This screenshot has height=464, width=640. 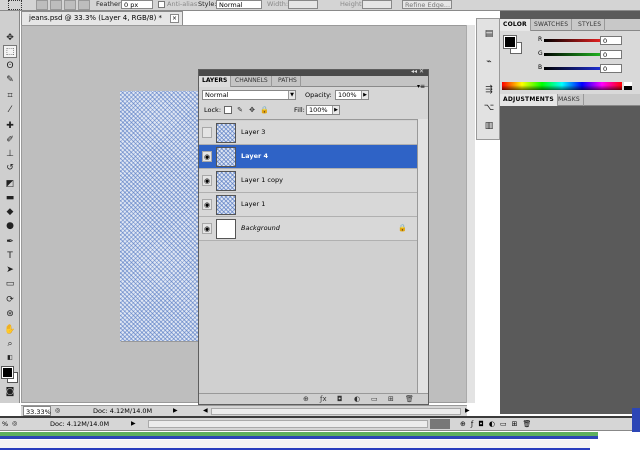 I want to click on second-status-arrow-icon: ▶, so click(x=133, y=424).